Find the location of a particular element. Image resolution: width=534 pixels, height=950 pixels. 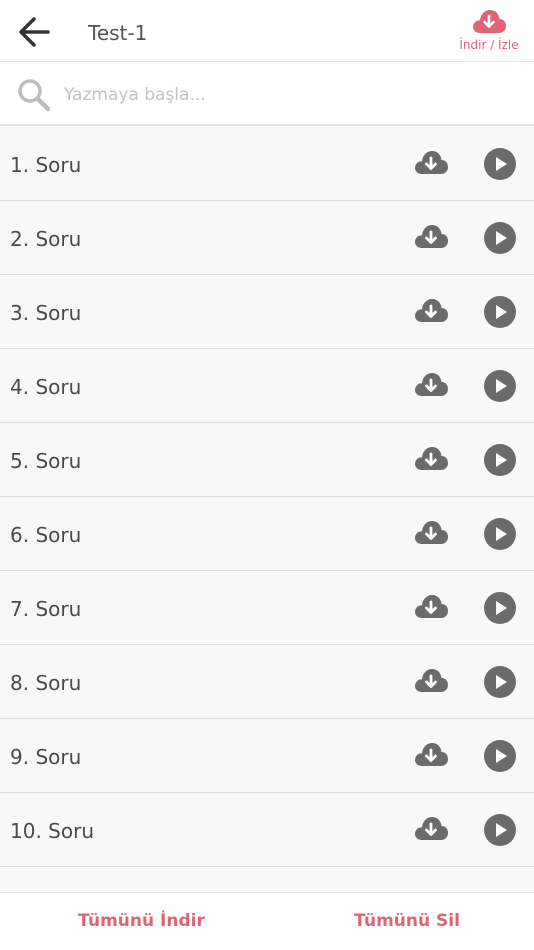

list-item-label: 4. Soru is located at coordinates (46, 387).